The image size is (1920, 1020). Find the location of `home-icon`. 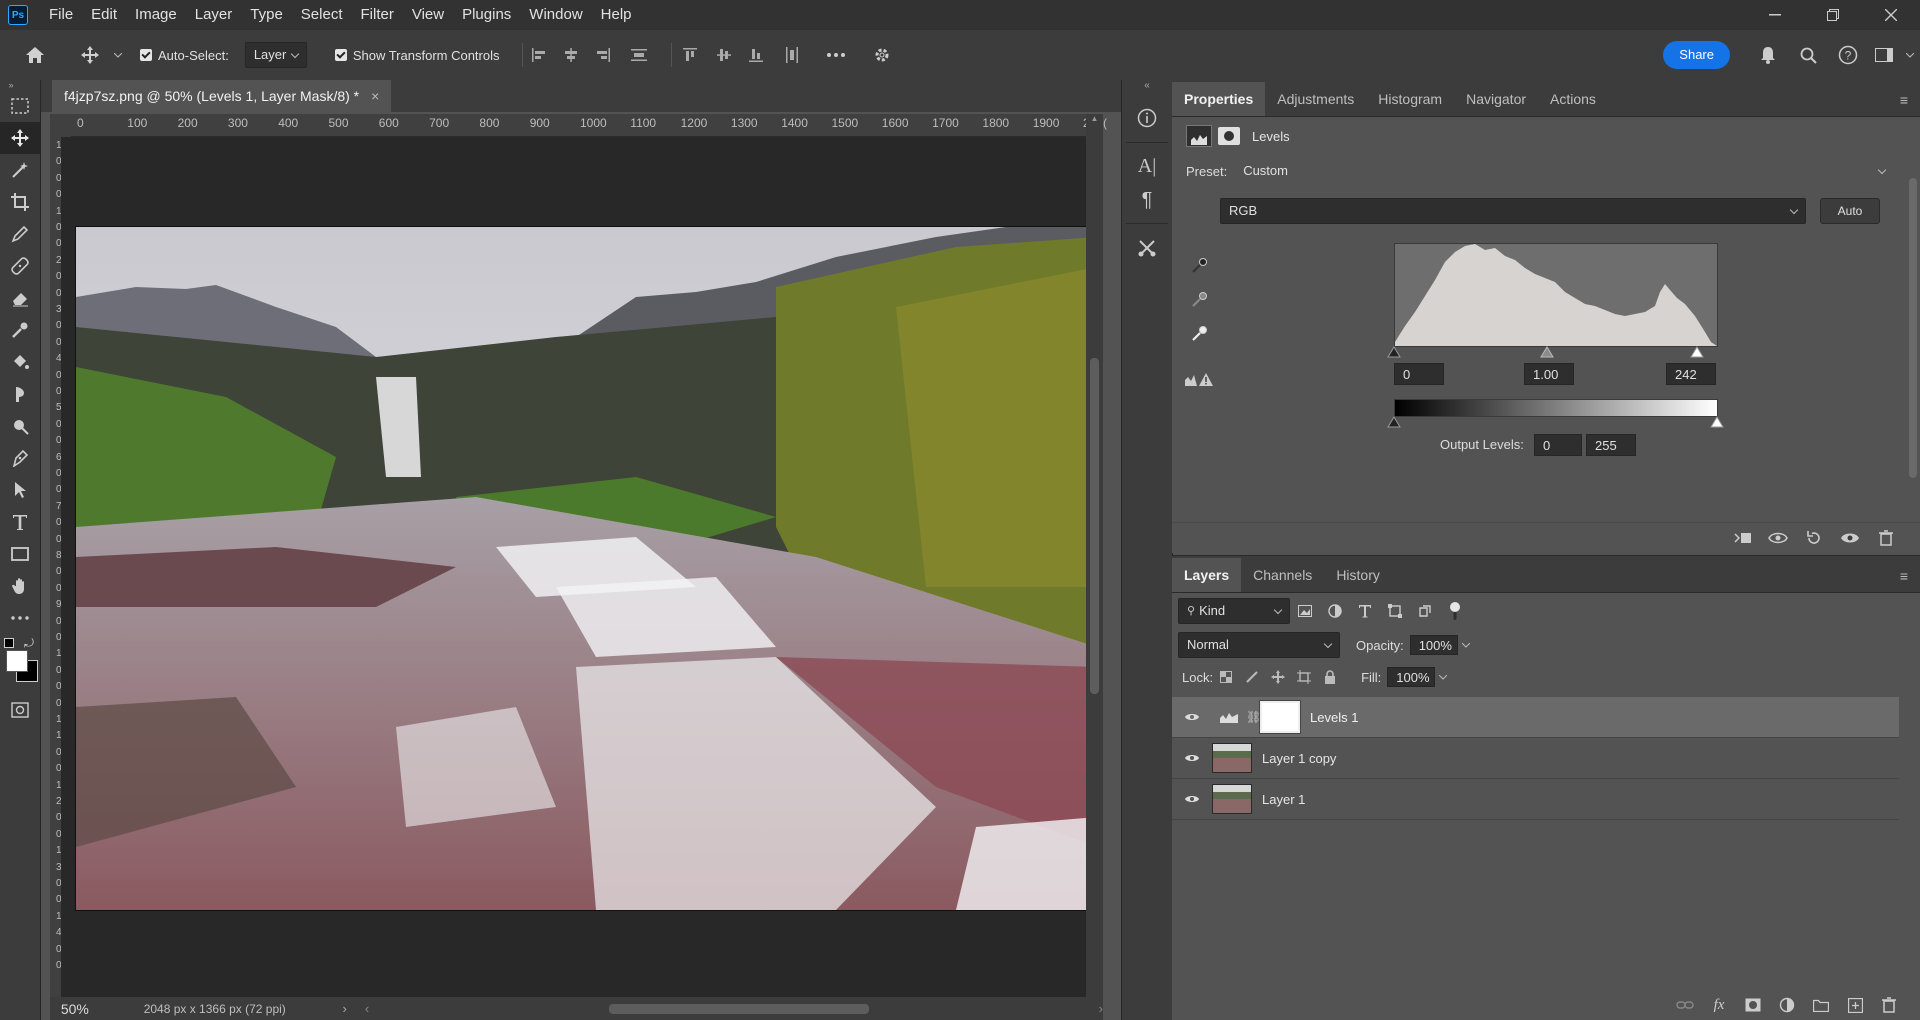

home-icon is located at coordinates (35, 55).